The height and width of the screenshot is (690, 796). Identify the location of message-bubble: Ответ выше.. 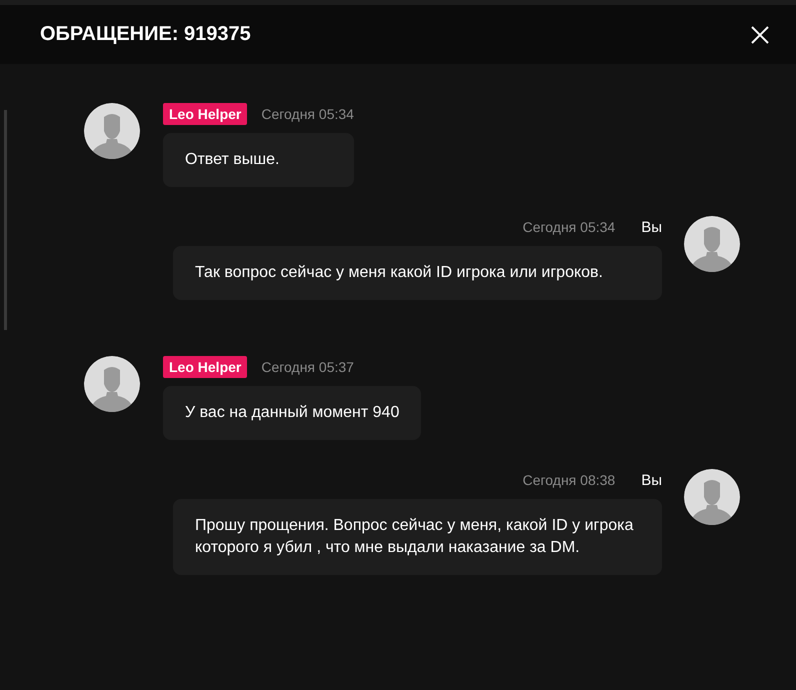
(258, 160).